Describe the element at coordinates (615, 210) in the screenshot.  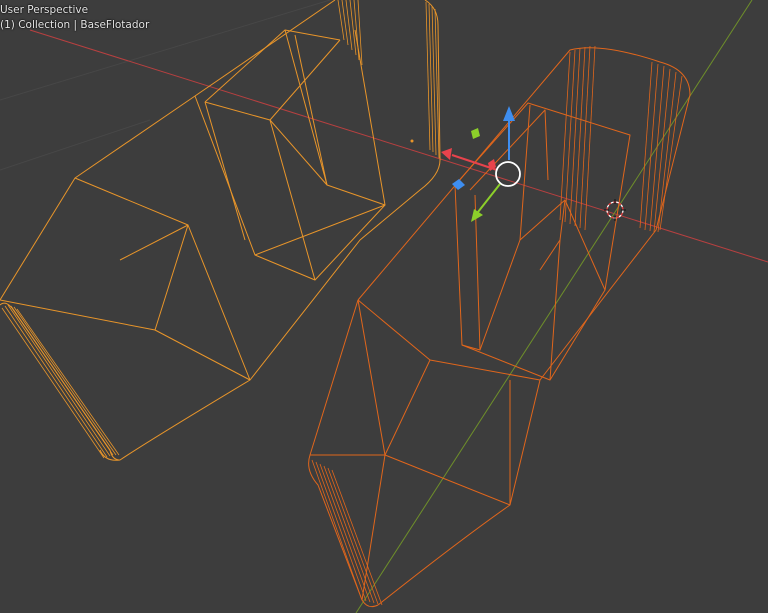
I see `3d-cursor-icon` at that location.